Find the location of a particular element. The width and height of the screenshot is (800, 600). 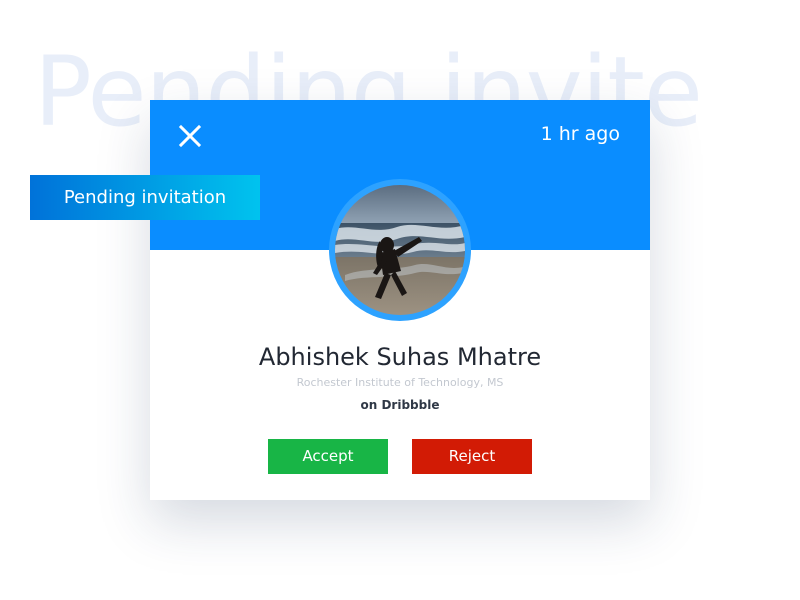

avatar-ring is located at coordinates (400, 250).